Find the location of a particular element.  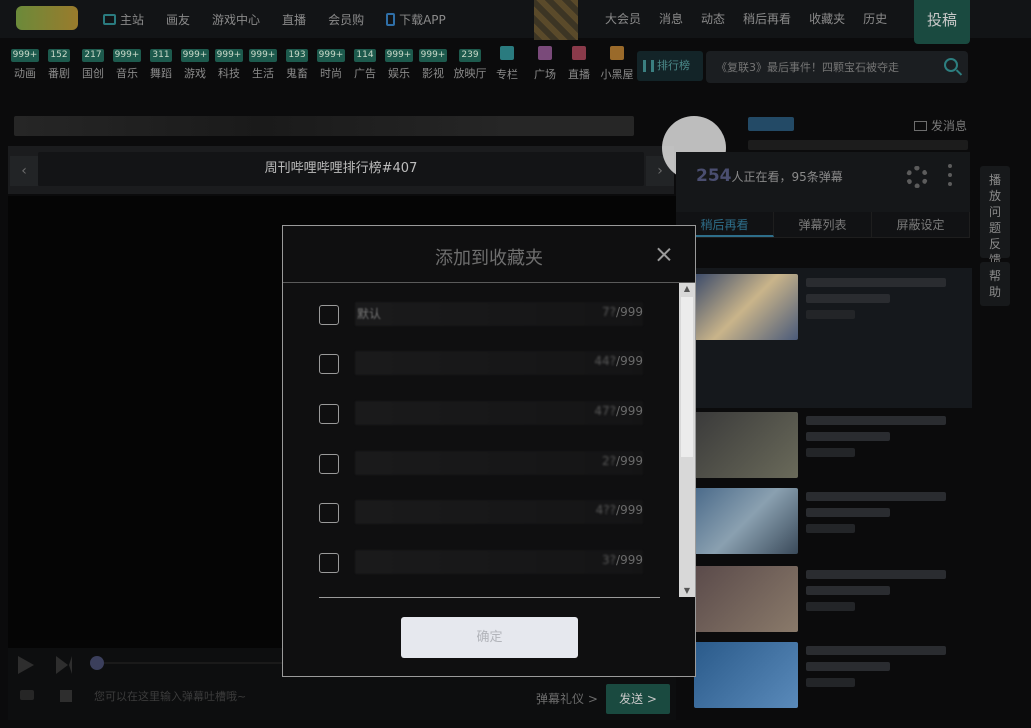

category-dance: 311 舞蹈 is located at coordinates (161, 65).